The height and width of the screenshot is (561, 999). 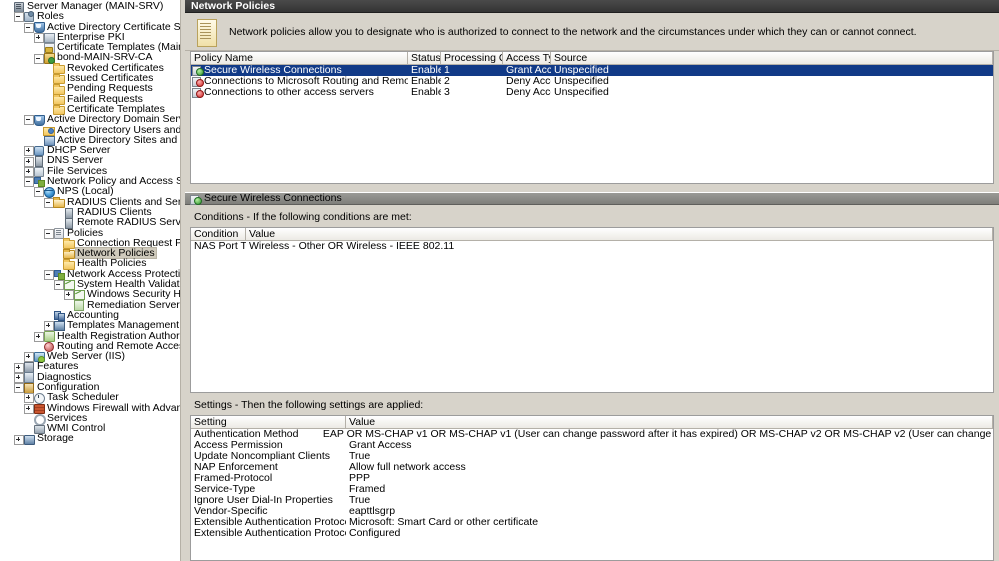 What do you see at coordinates (90, 408) in the screenshot?
I see `tree-item-windows-firewall-with-advanced-security: Windows Firewall with Advanced Security` at bounding box center [90, 408].